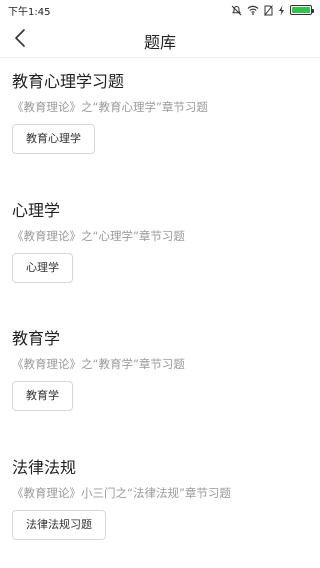 The image size is (320, 568). I want to click on psychology-button: 心理学, so click(42, 268).